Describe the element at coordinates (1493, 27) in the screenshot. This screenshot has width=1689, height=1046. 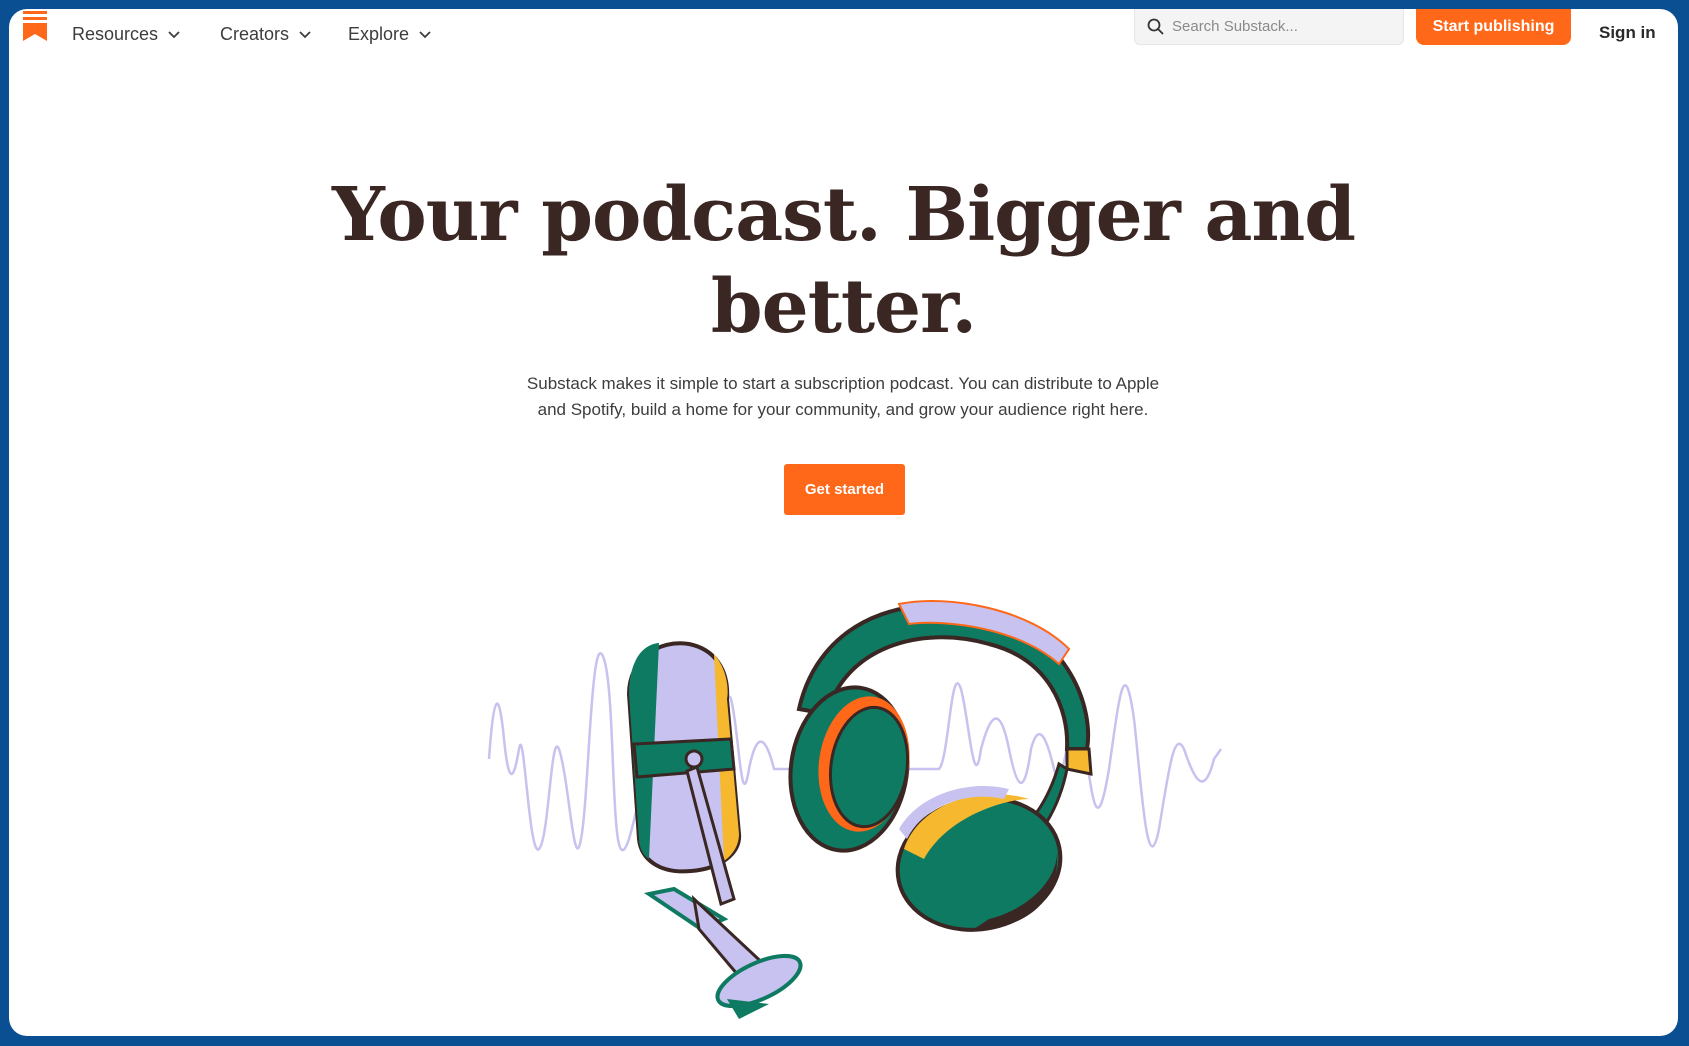
I see `start-publishing-button: Start publishing` at that location.